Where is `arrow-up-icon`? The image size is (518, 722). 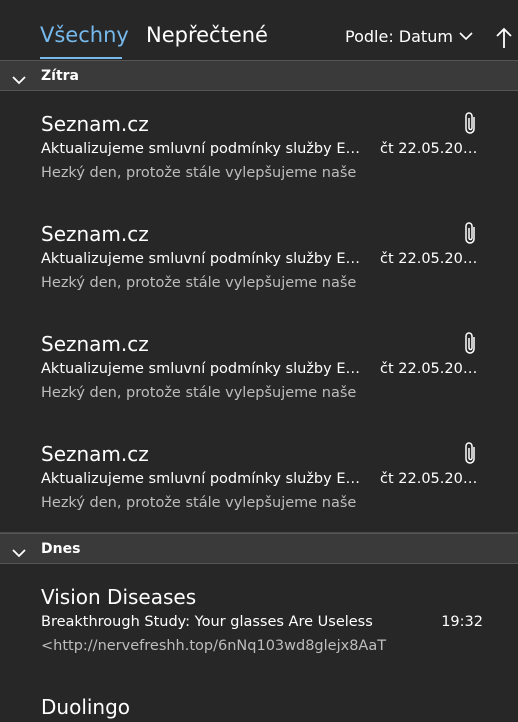 arrow-up-icon is located at coordinates (504, 40).